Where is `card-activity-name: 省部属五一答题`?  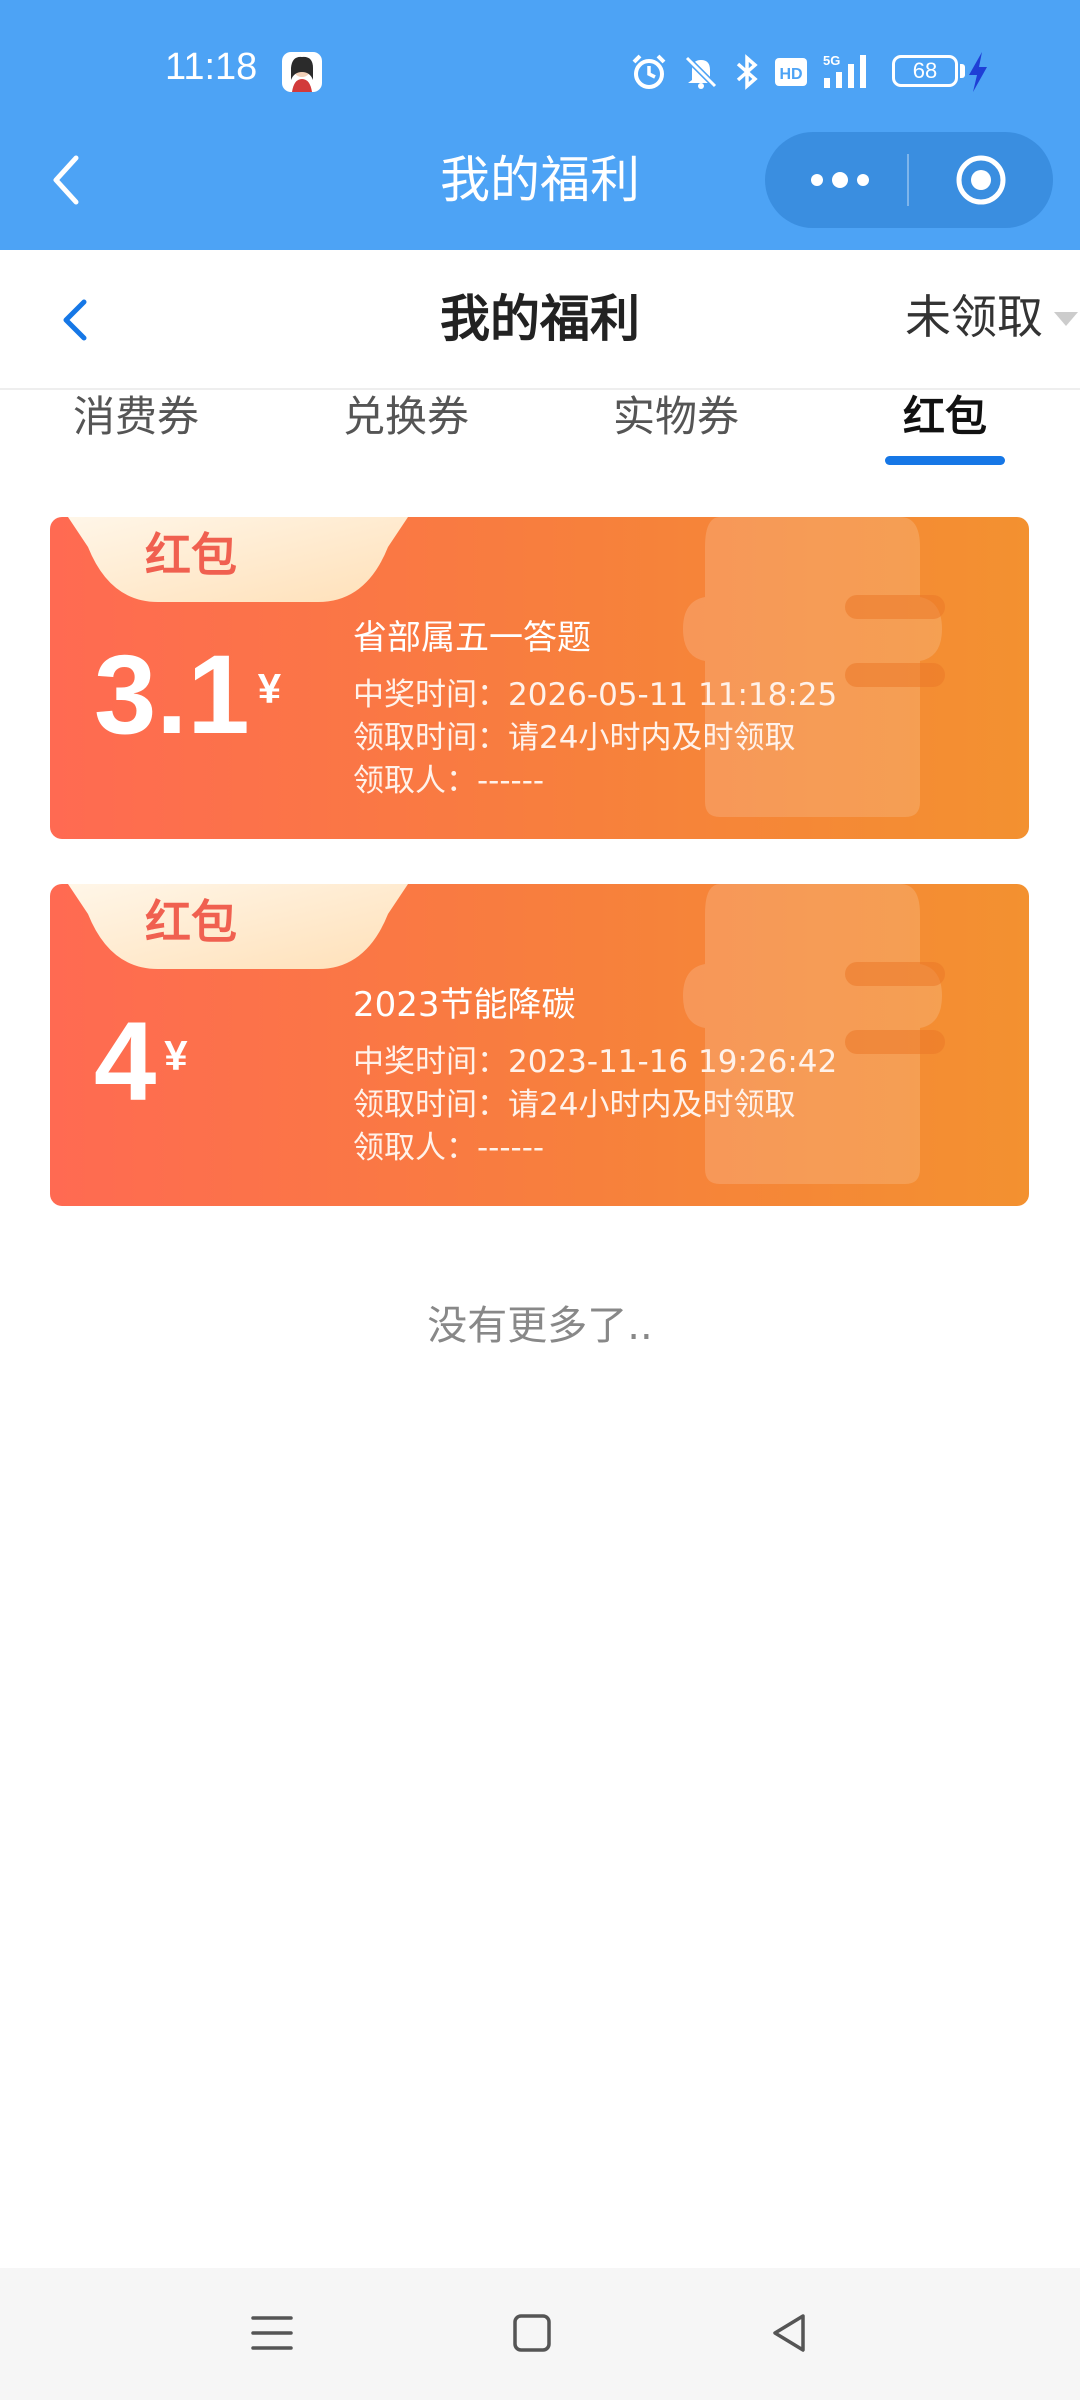
card-activity-name: 省部属五一答题 is located at coordinates (472, 638).